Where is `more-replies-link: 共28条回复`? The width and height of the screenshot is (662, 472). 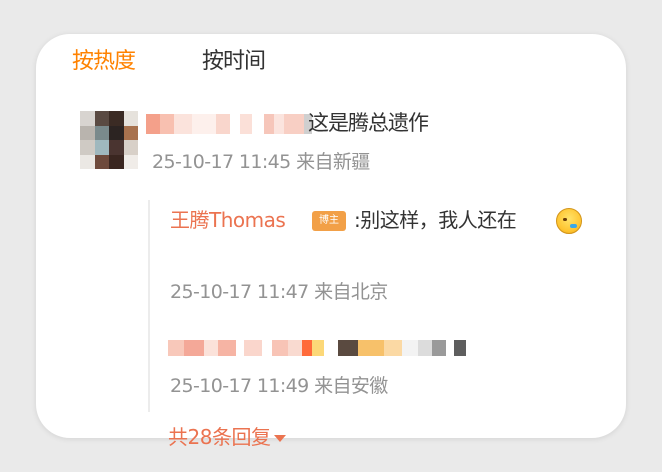
more-replies-link: 共28条回复 is located at coordinates (227, 437).